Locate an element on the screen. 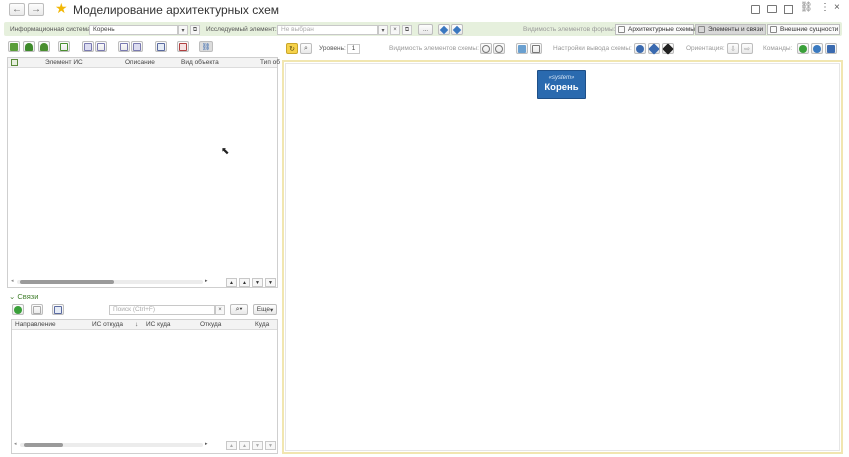  output-label-button is located at coordinates (668, 48).